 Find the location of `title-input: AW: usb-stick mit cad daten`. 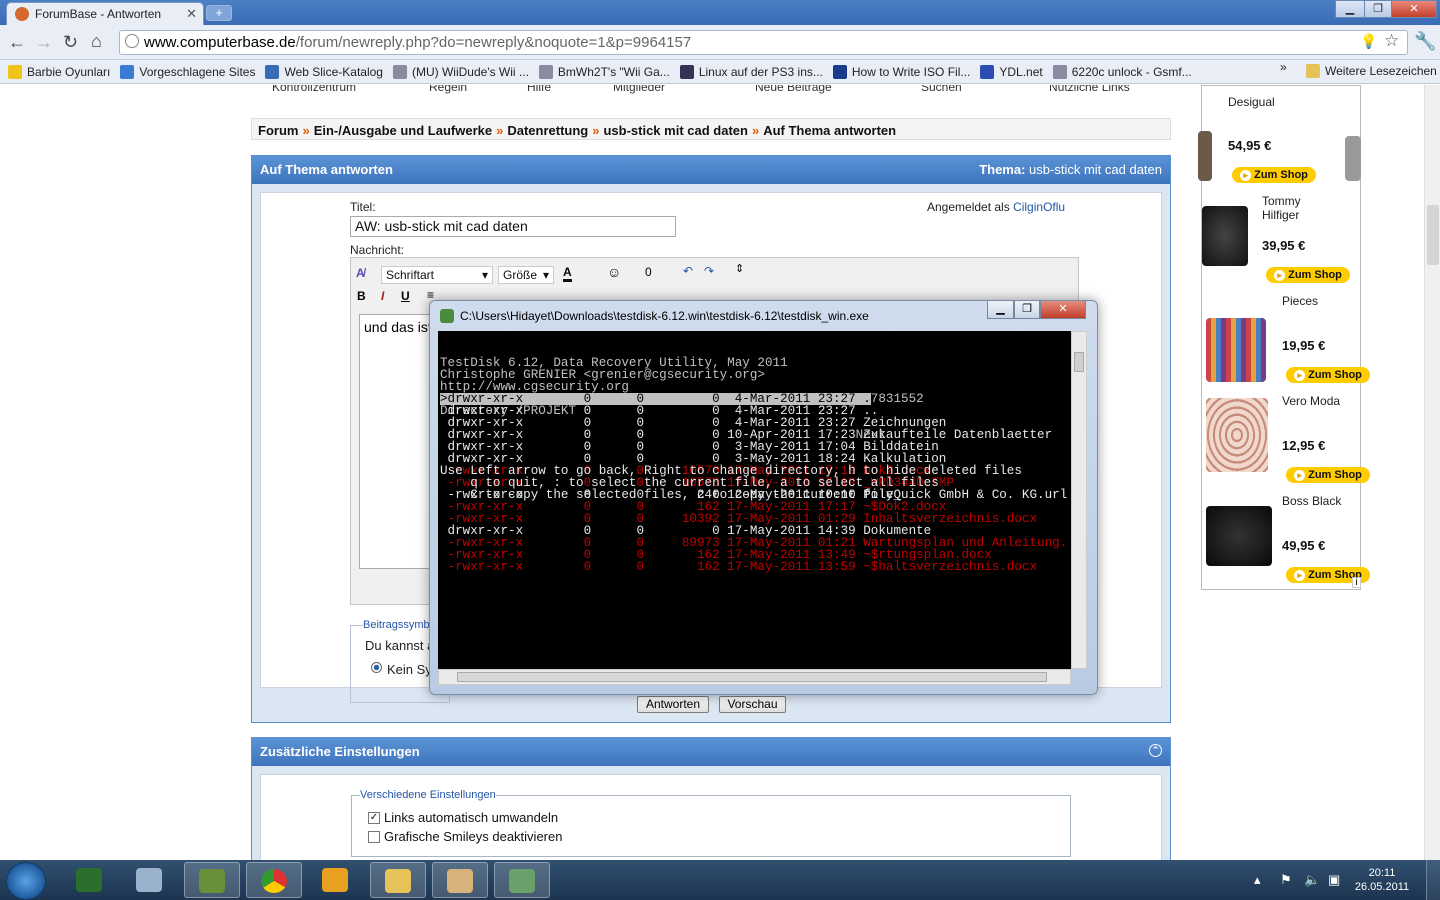

title-input: AW: usb-stick mit cad daten is located at coordinates (513, 226).